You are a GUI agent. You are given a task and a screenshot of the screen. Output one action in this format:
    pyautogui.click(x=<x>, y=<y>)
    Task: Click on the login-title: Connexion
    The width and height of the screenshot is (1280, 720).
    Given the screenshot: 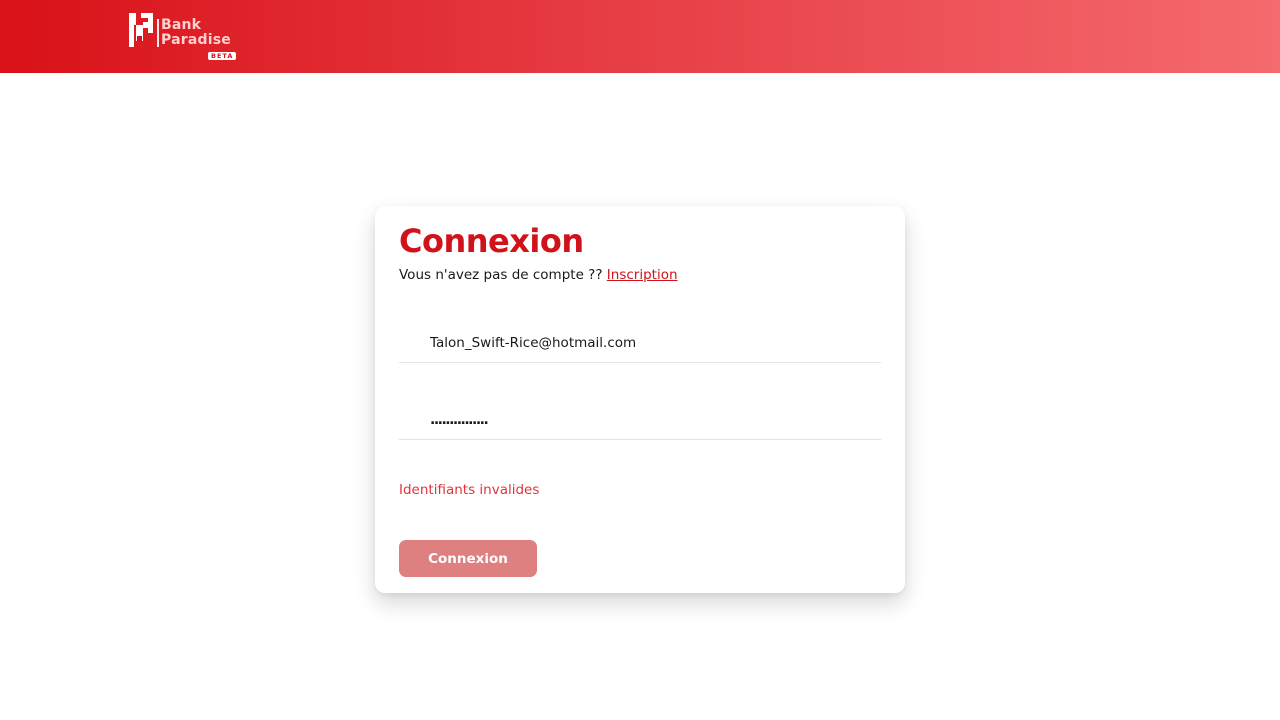 What is the action you would take?
    pyautogui.click(x=491, y=241)
    